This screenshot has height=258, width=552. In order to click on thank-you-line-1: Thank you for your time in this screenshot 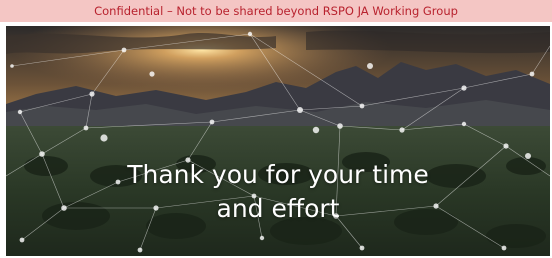, I will do `click(278, 174)`.